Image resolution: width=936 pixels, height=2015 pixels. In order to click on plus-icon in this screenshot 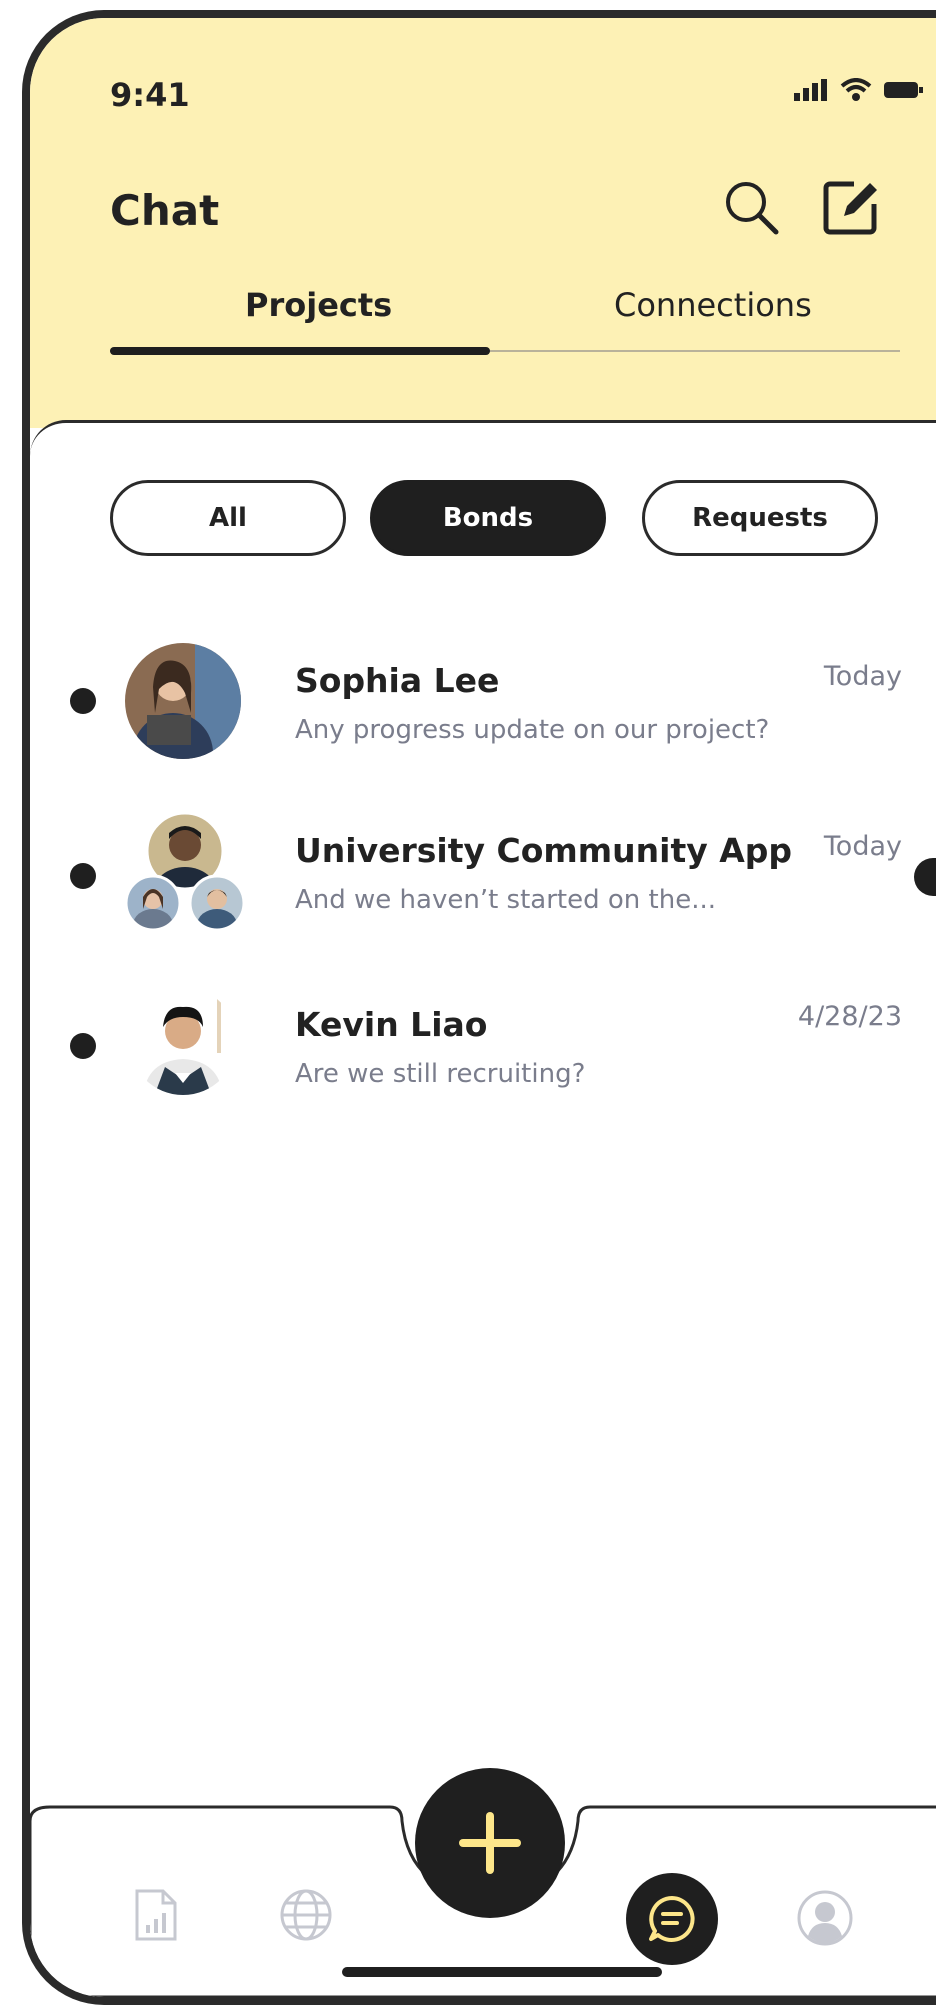, I will do `click(490, 1843)`.